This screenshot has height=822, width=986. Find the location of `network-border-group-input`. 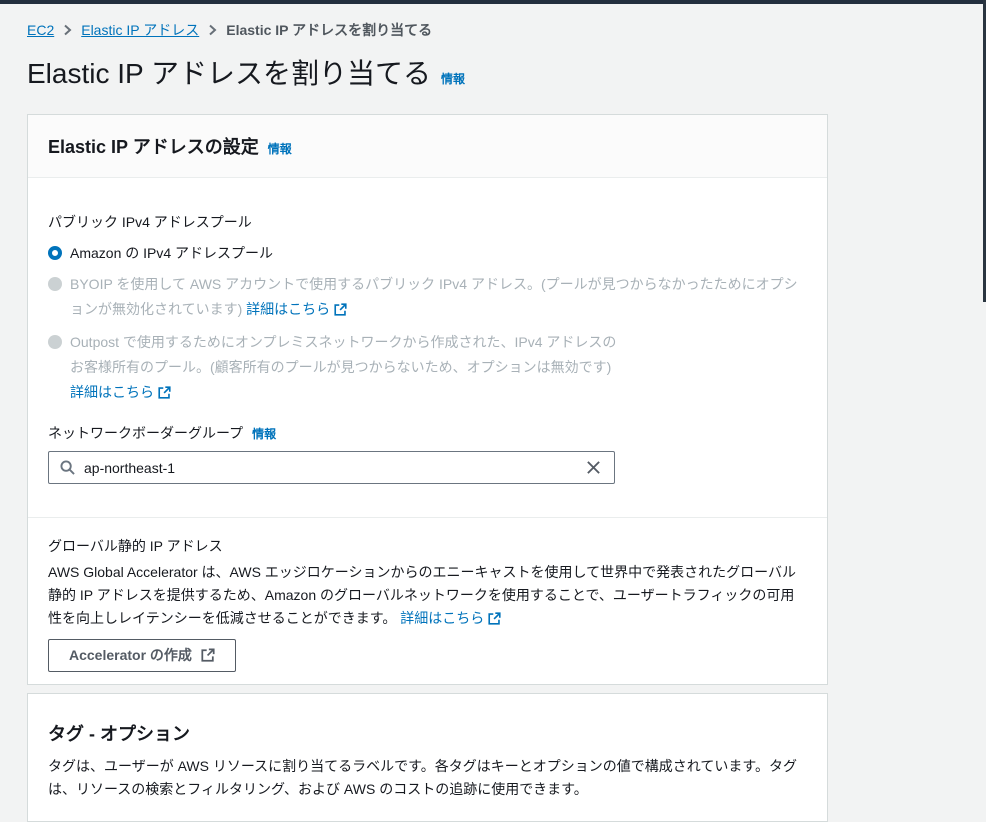

network-border-group-input is located at coordinates (329, 467).